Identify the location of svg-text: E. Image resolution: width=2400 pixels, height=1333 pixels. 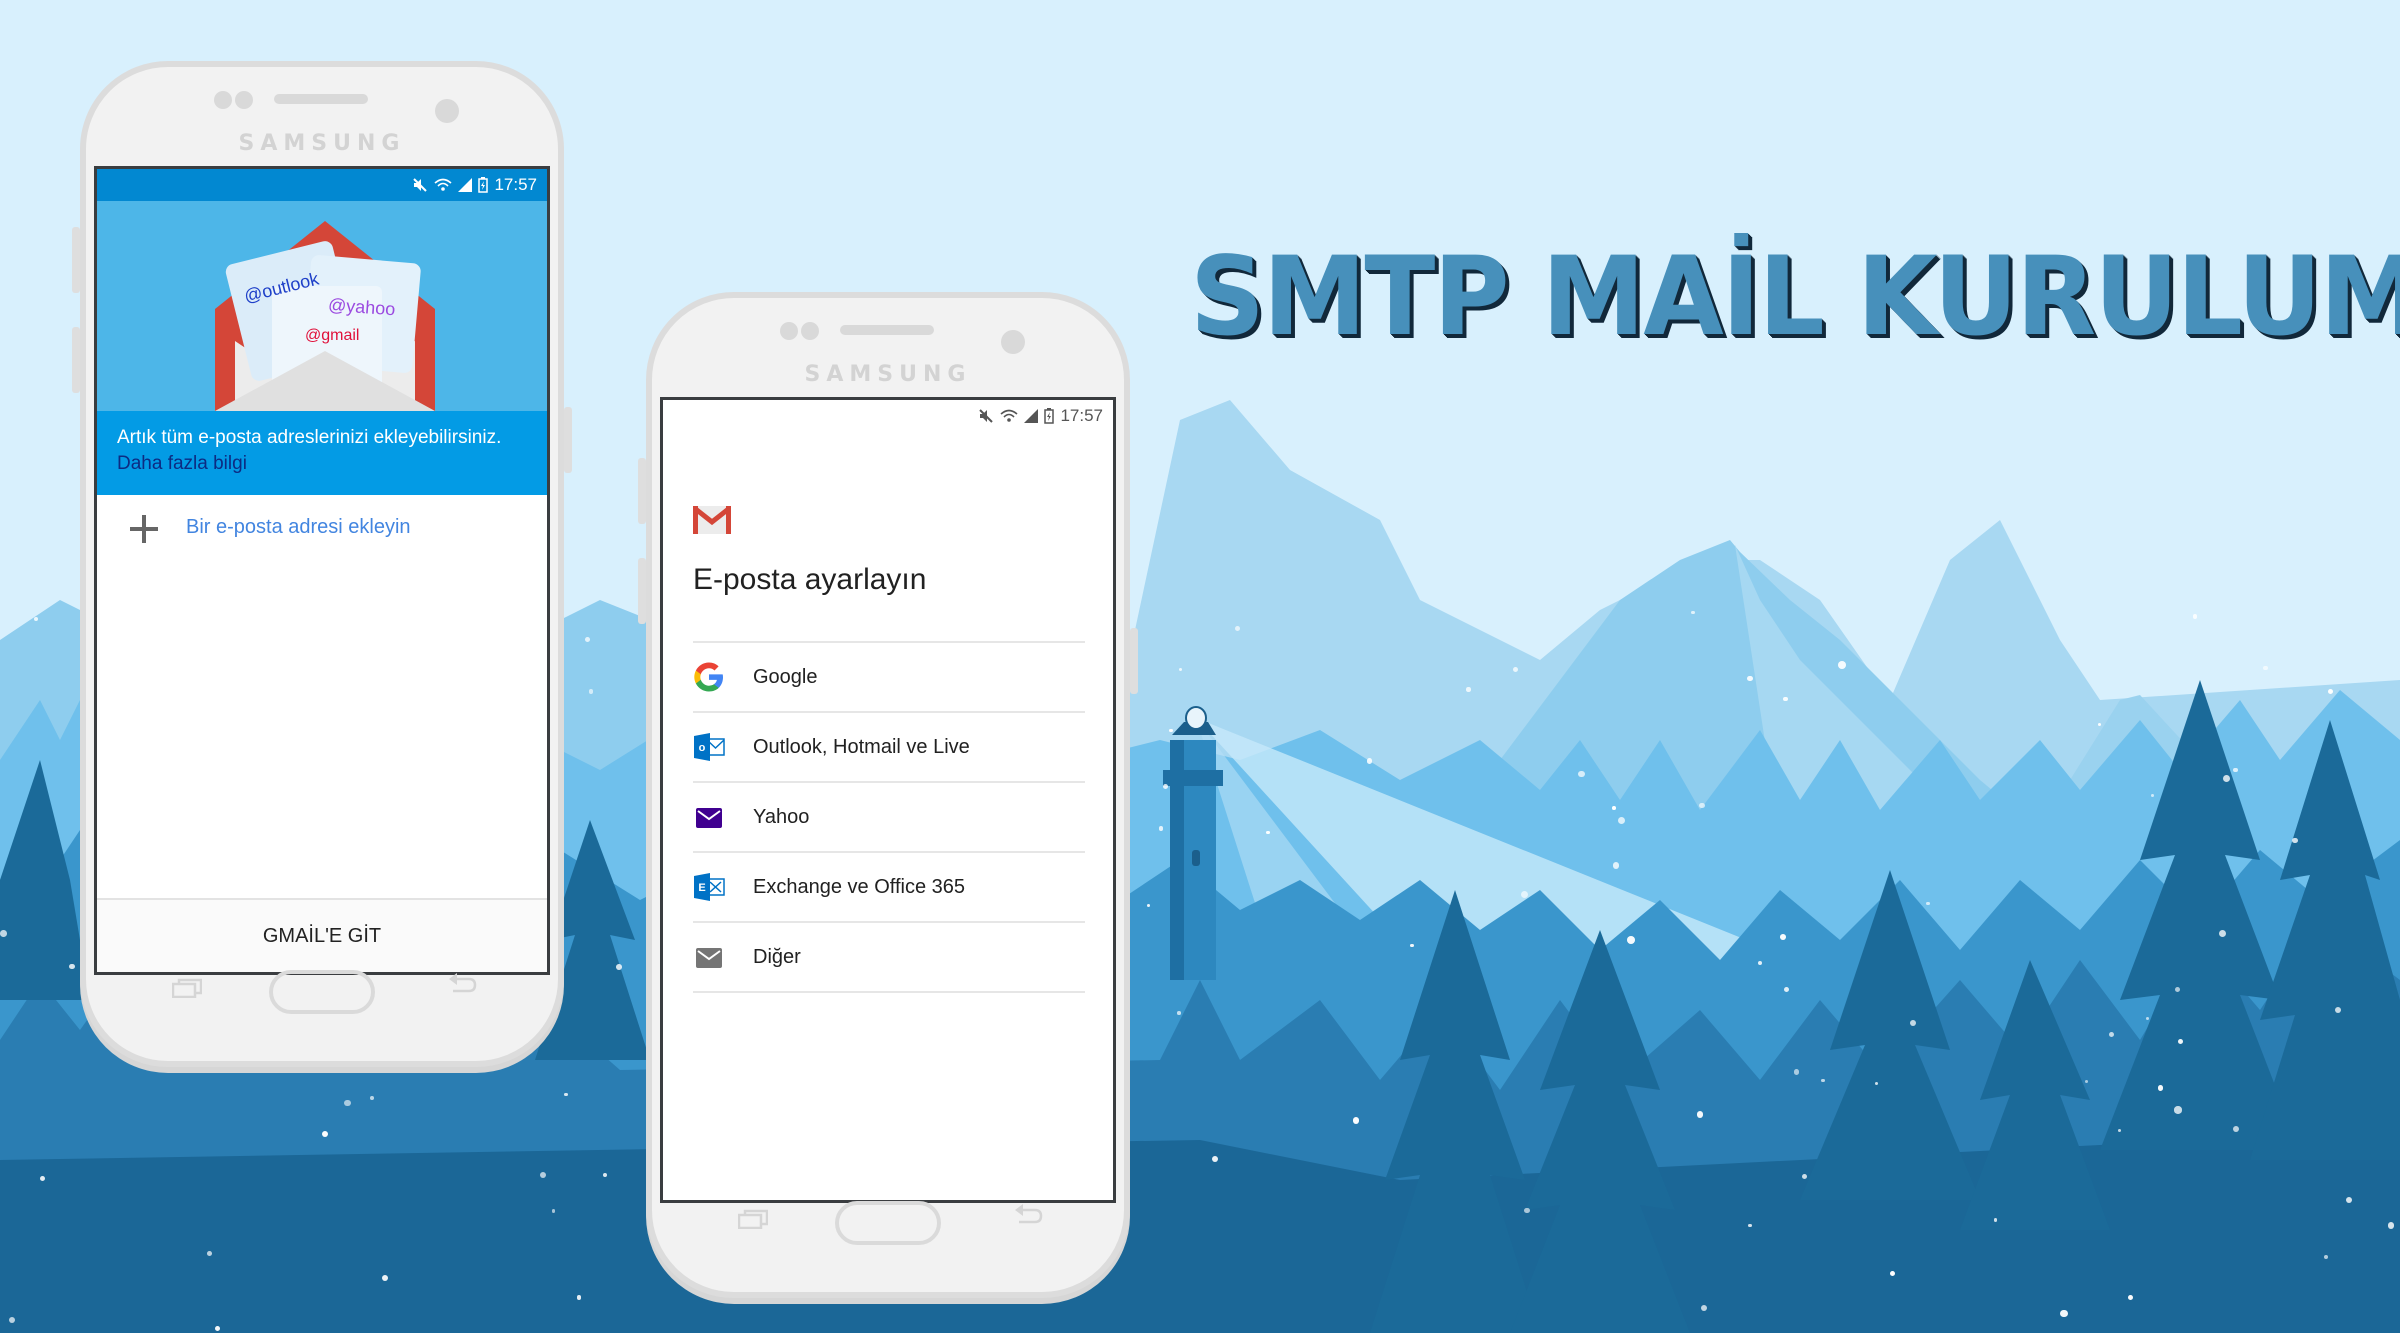
(701, 888).